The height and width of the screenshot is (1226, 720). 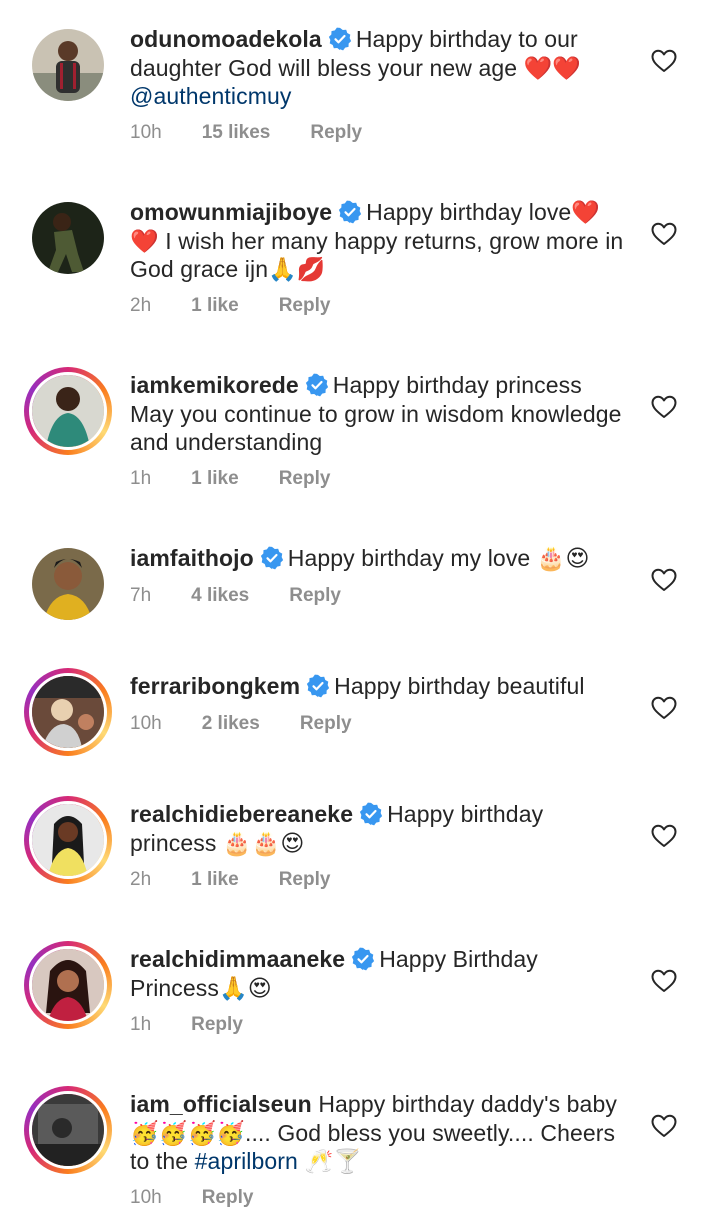 I want to click on comment-meta: 10h Reply, so click(x=211, y=1198).